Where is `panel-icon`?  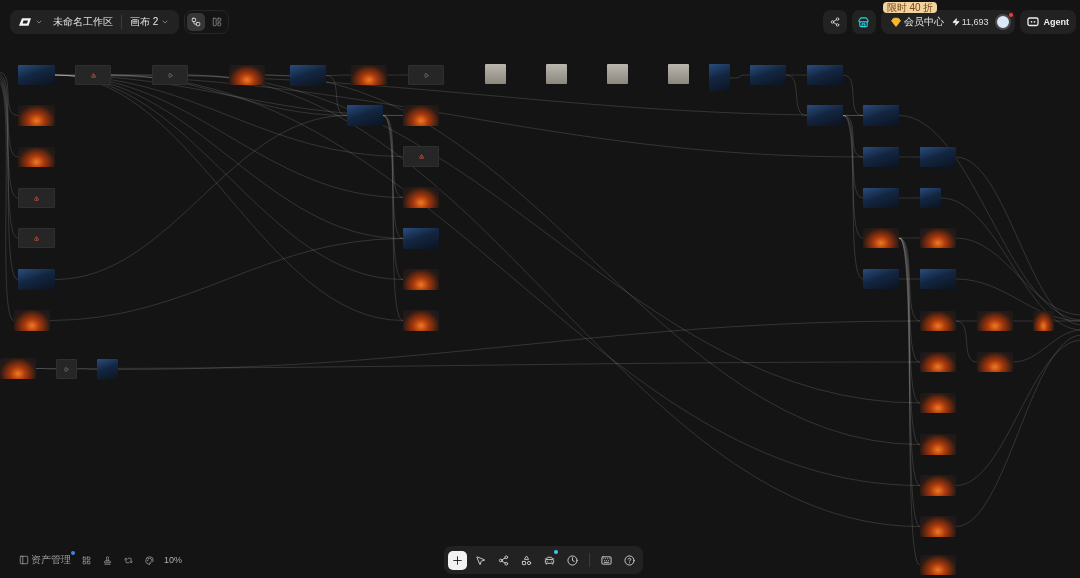 panel-icon is located at coordinates (24, 560).